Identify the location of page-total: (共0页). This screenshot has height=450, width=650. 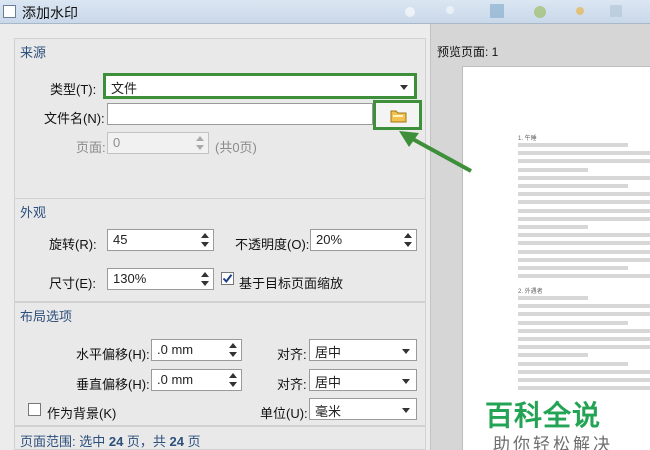
(236, 147).